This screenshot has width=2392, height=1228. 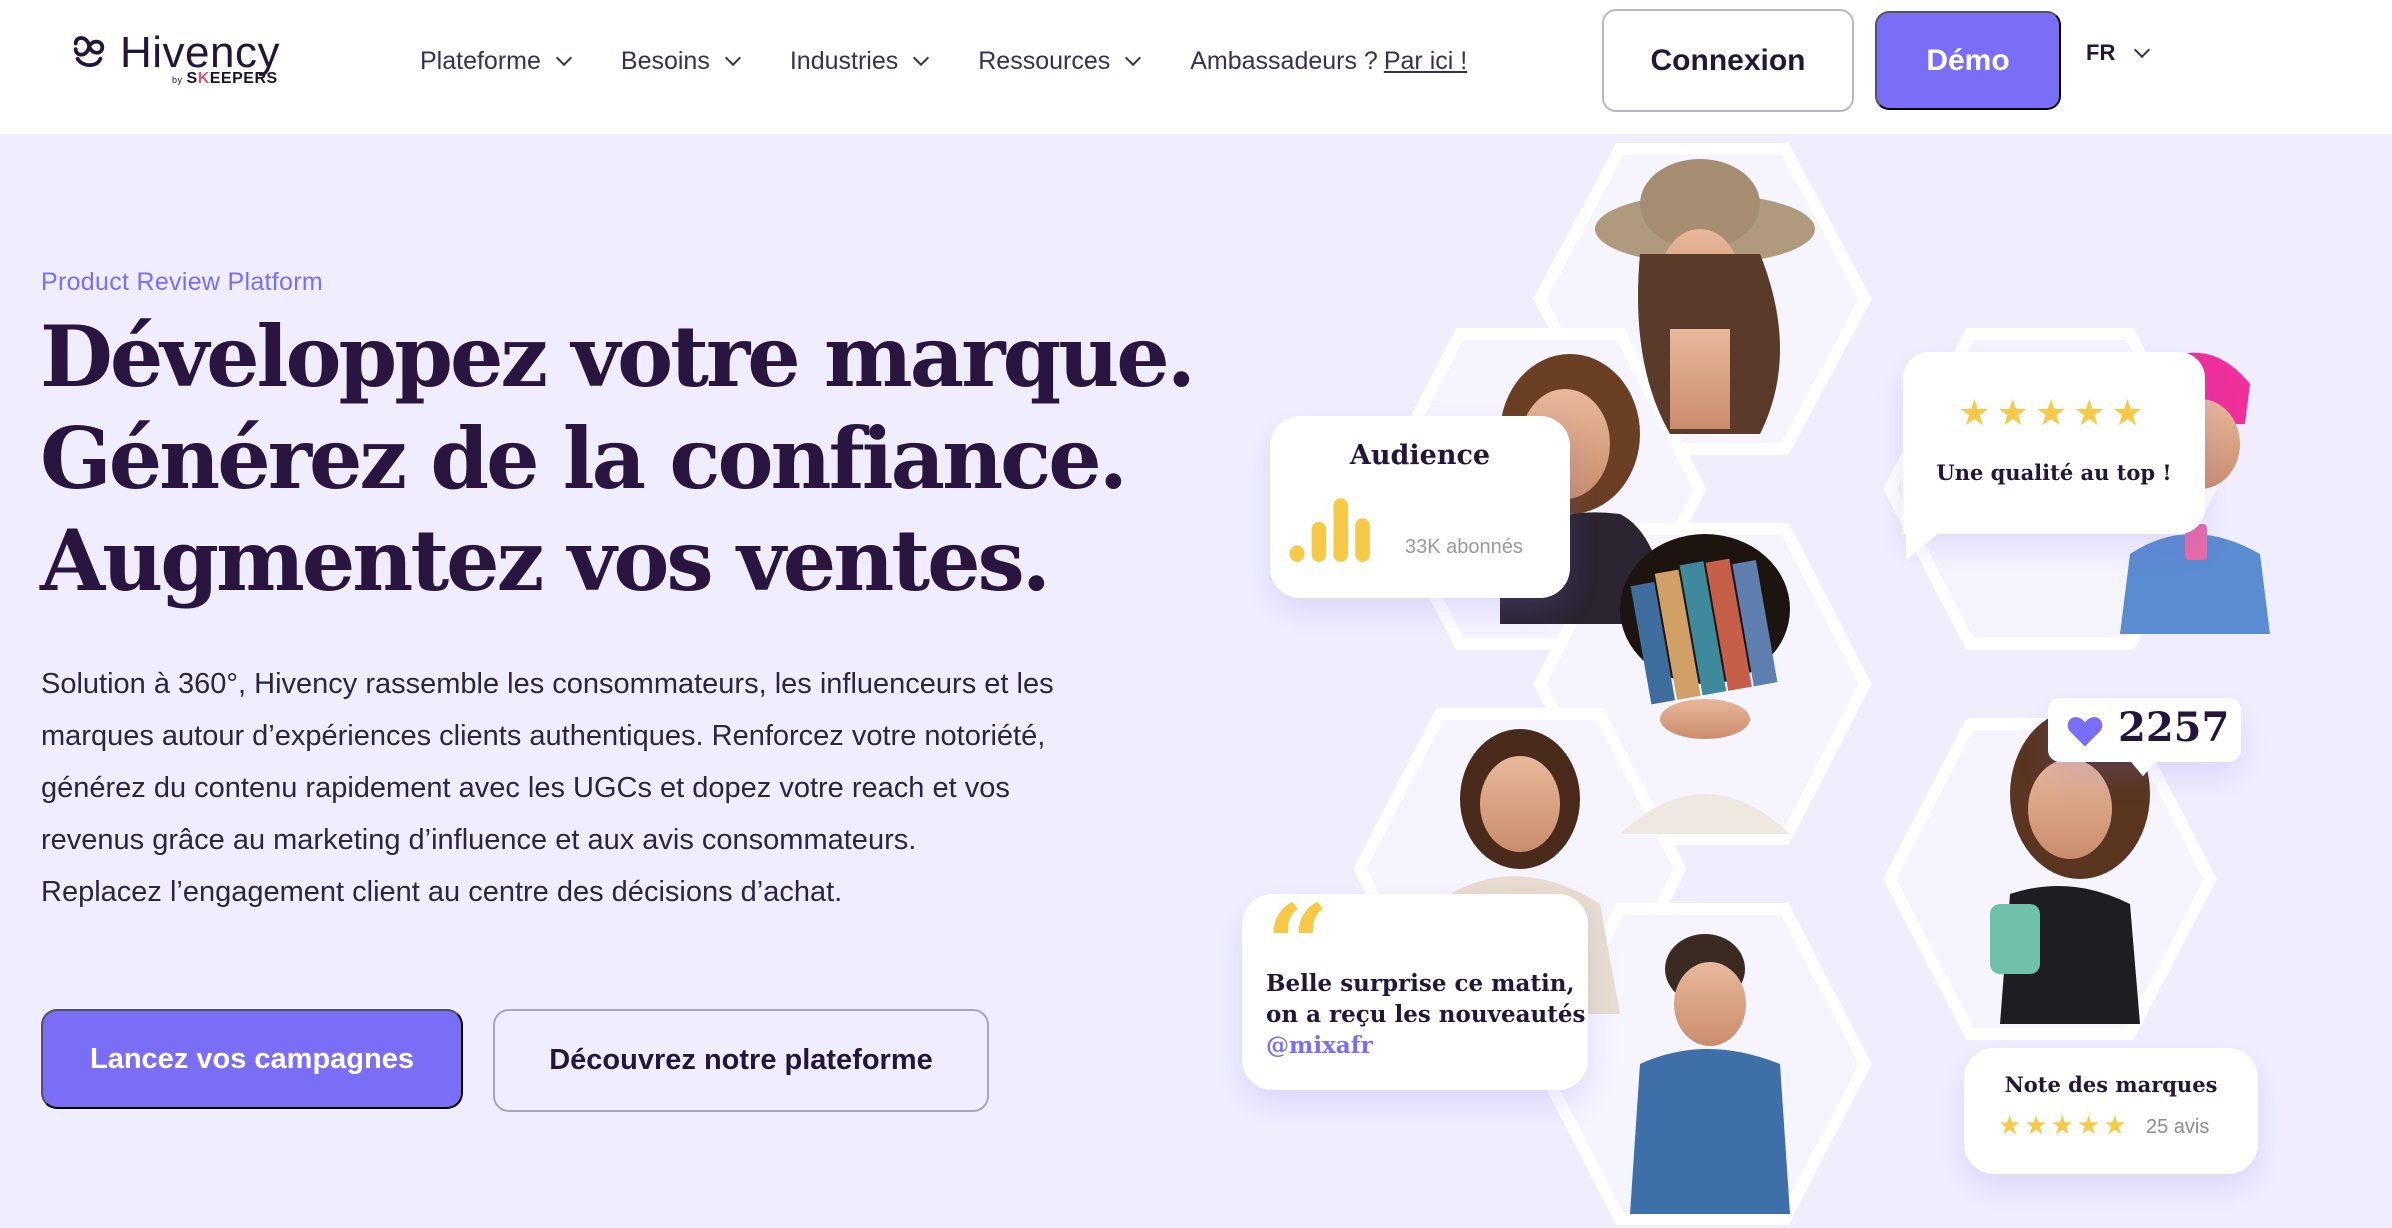 What do you see at coordinates (1420, 983) in the screenshot?
I see `quote-line: Belle surprise ce matin,` at bounding box center [1420, 983].